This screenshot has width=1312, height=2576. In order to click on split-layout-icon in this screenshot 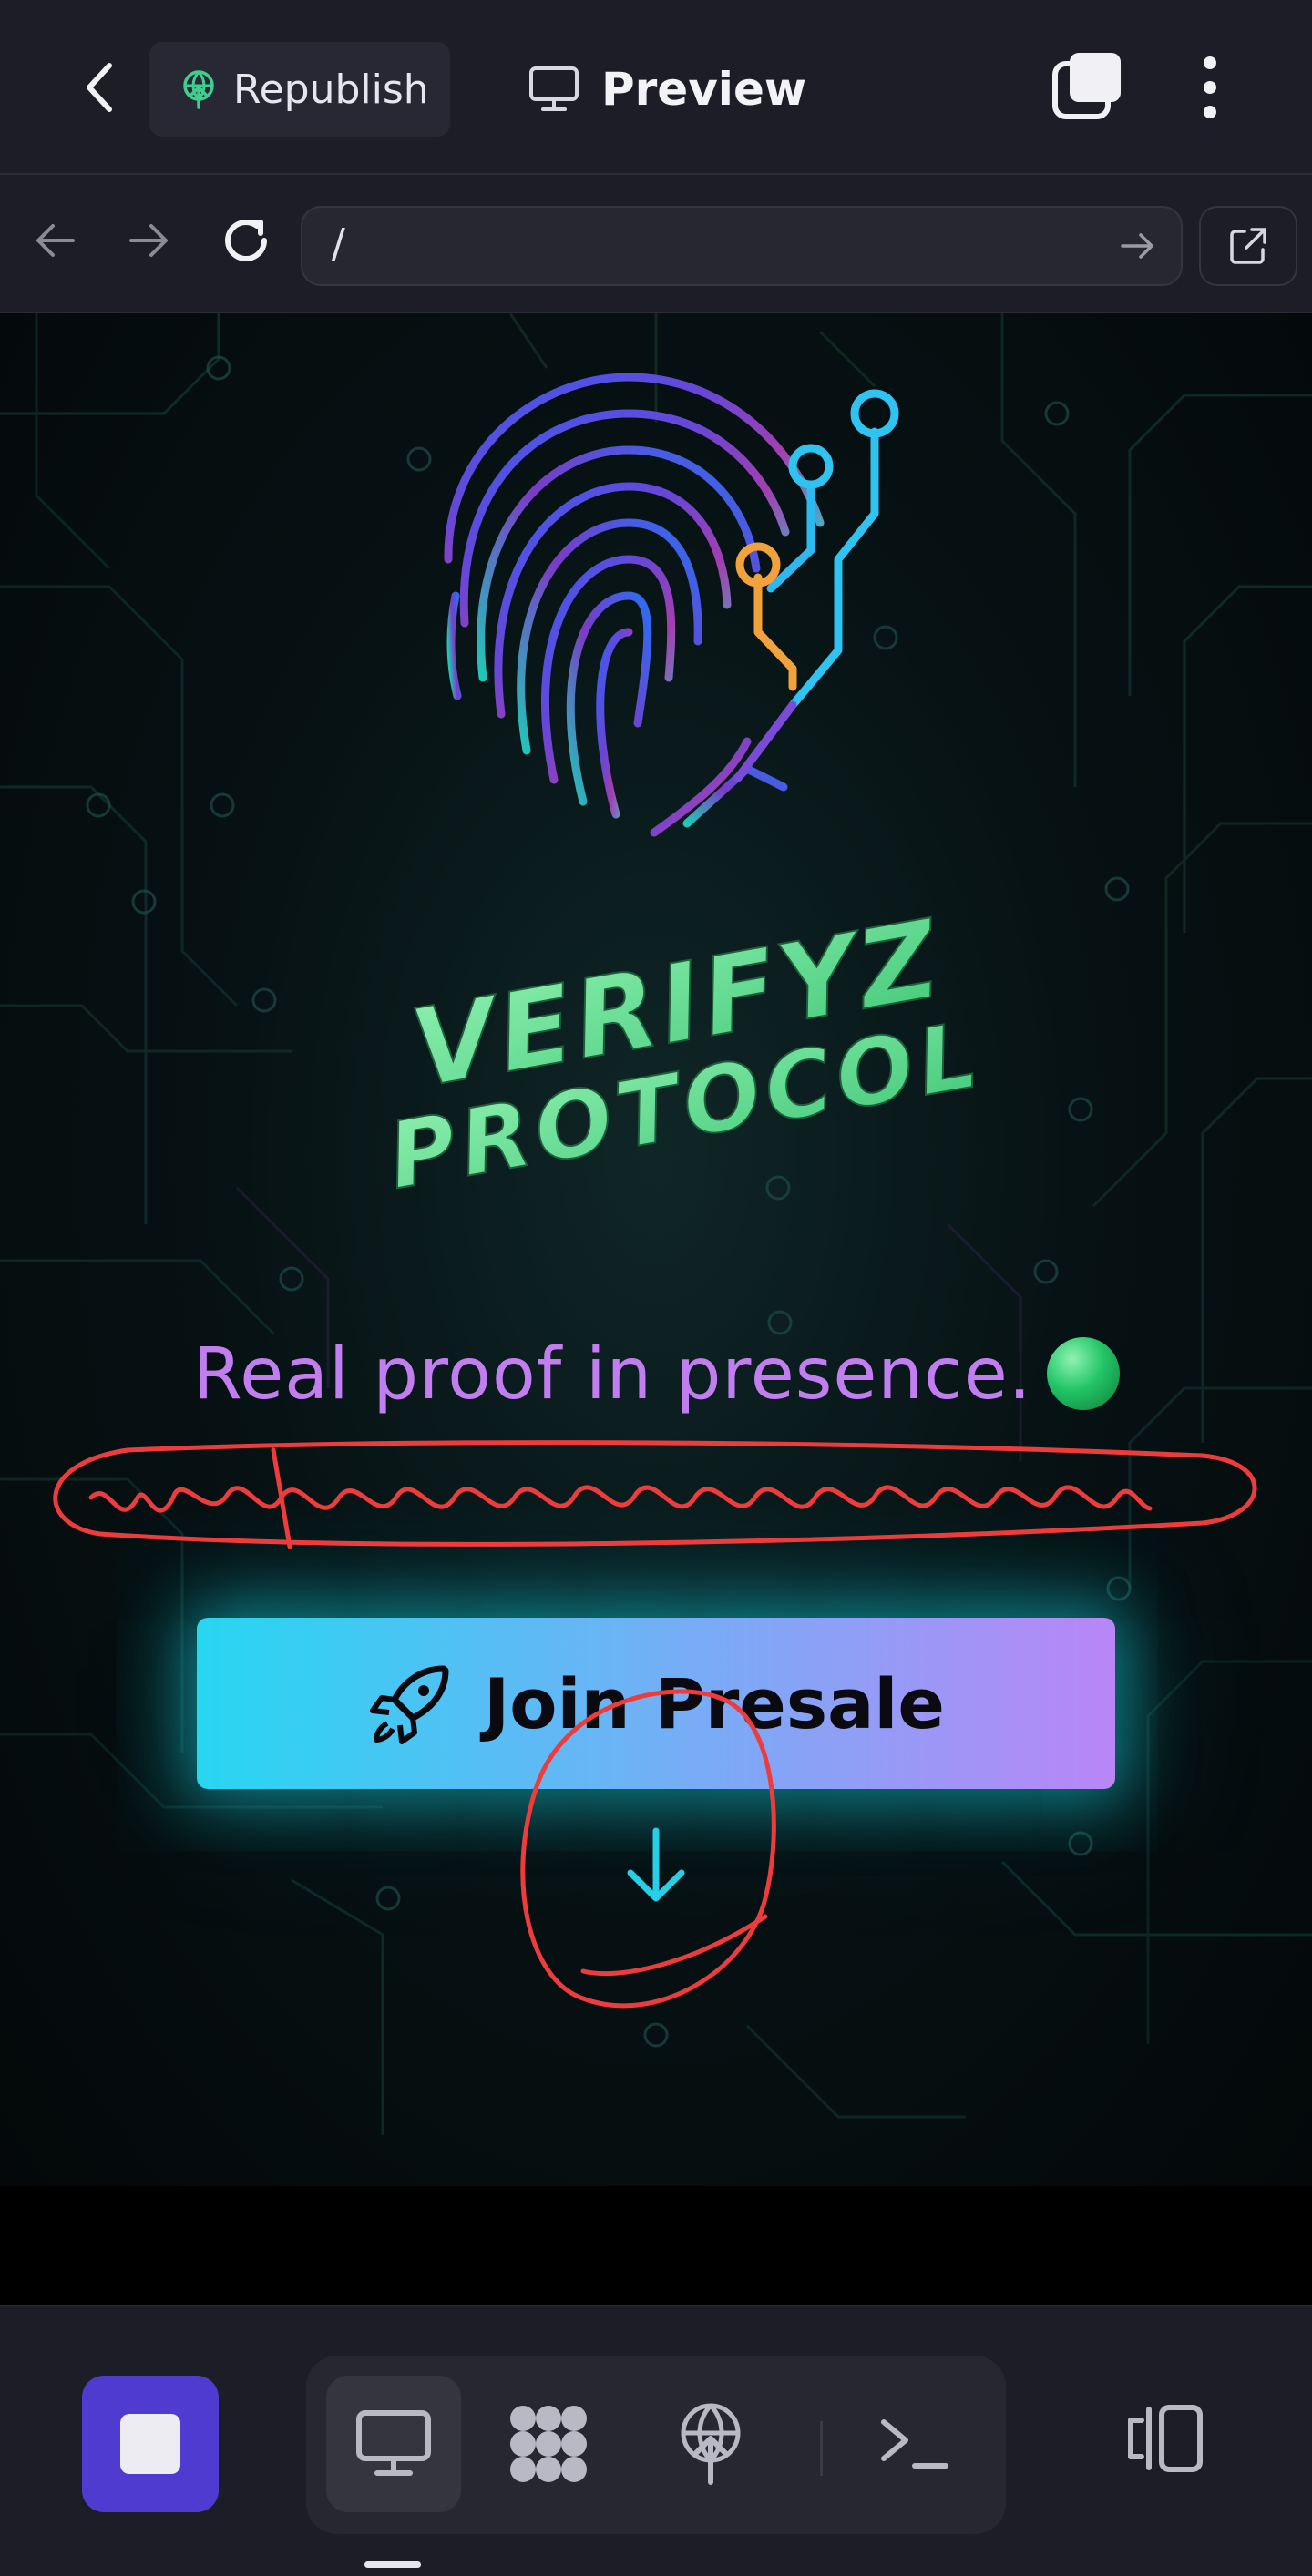, I will do `click(1165, 2438)`.